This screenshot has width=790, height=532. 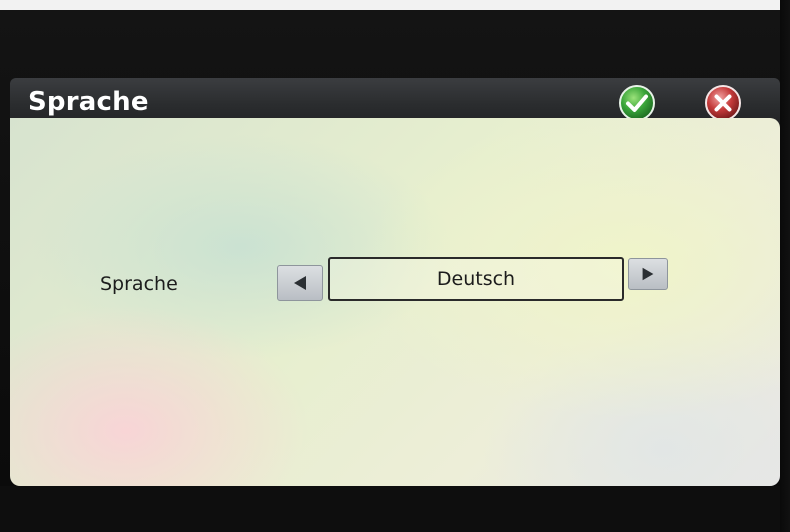 I want to click on right-arrow-icon, so click(x=648, y=274).